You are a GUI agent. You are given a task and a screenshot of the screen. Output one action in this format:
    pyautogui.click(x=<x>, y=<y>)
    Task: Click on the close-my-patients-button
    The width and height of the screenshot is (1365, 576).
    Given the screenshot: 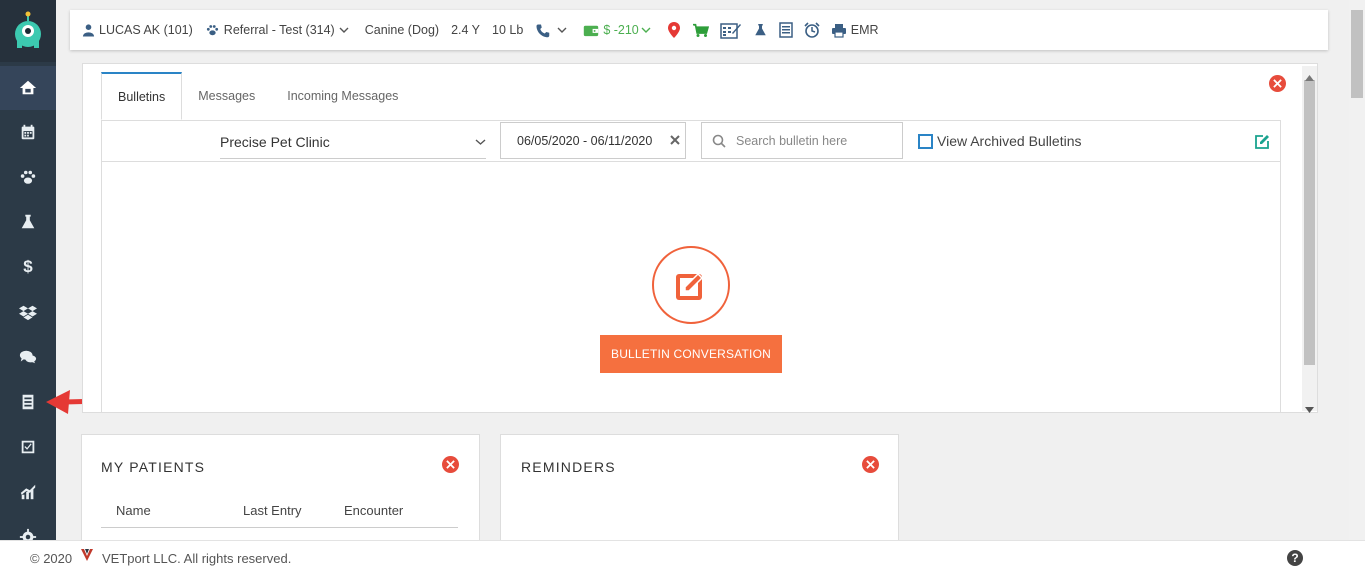 What is the action you would take?
    pyautogui.click(x=450, y=464)
    